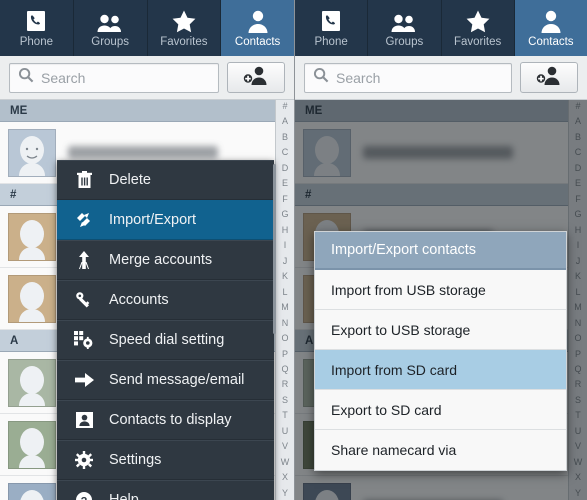  I want to click on question-circle-icon: ?, so click(84, 495).